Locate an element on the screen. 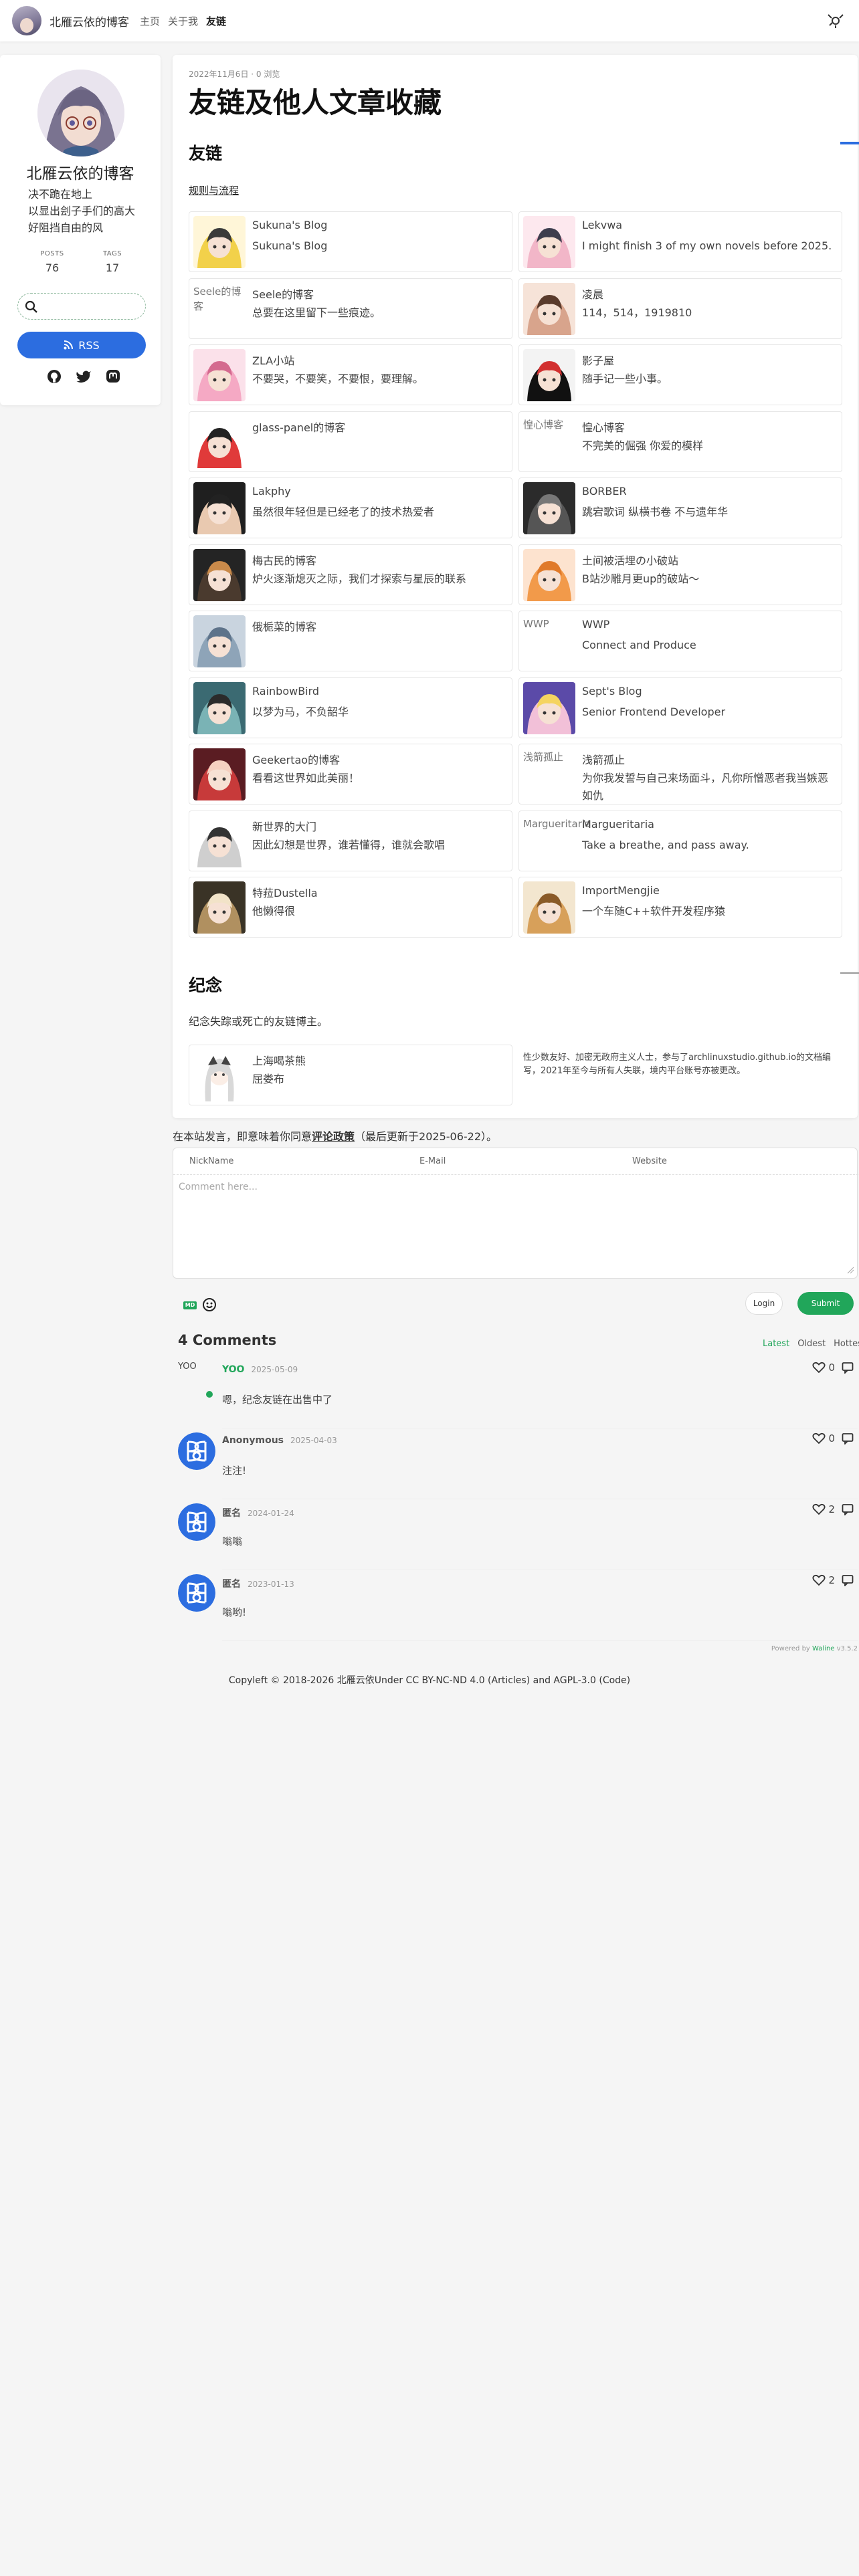  friend-card: BORBER 跳宕歌词 纵横书卷 不与遗年华 is located at coordinates (680, 507).